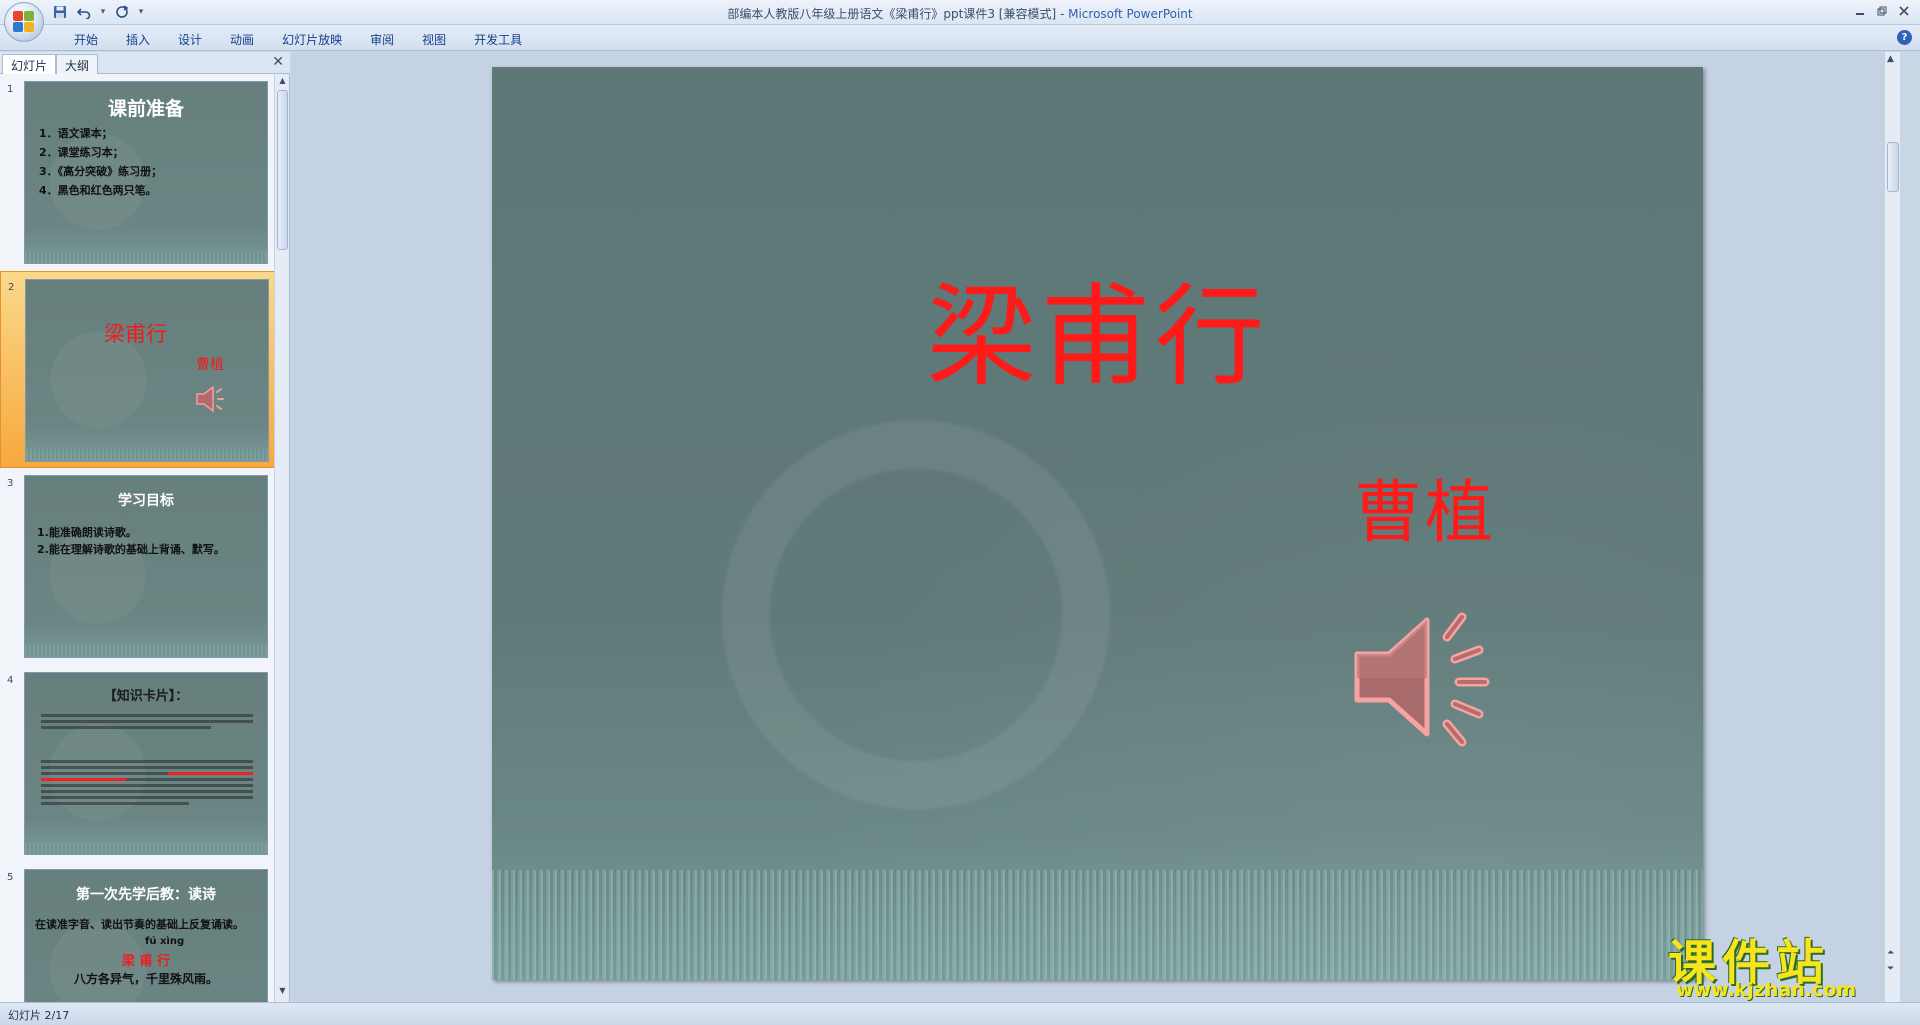  I want to click on scroll-down-icon: ▼, so click(282, 993).